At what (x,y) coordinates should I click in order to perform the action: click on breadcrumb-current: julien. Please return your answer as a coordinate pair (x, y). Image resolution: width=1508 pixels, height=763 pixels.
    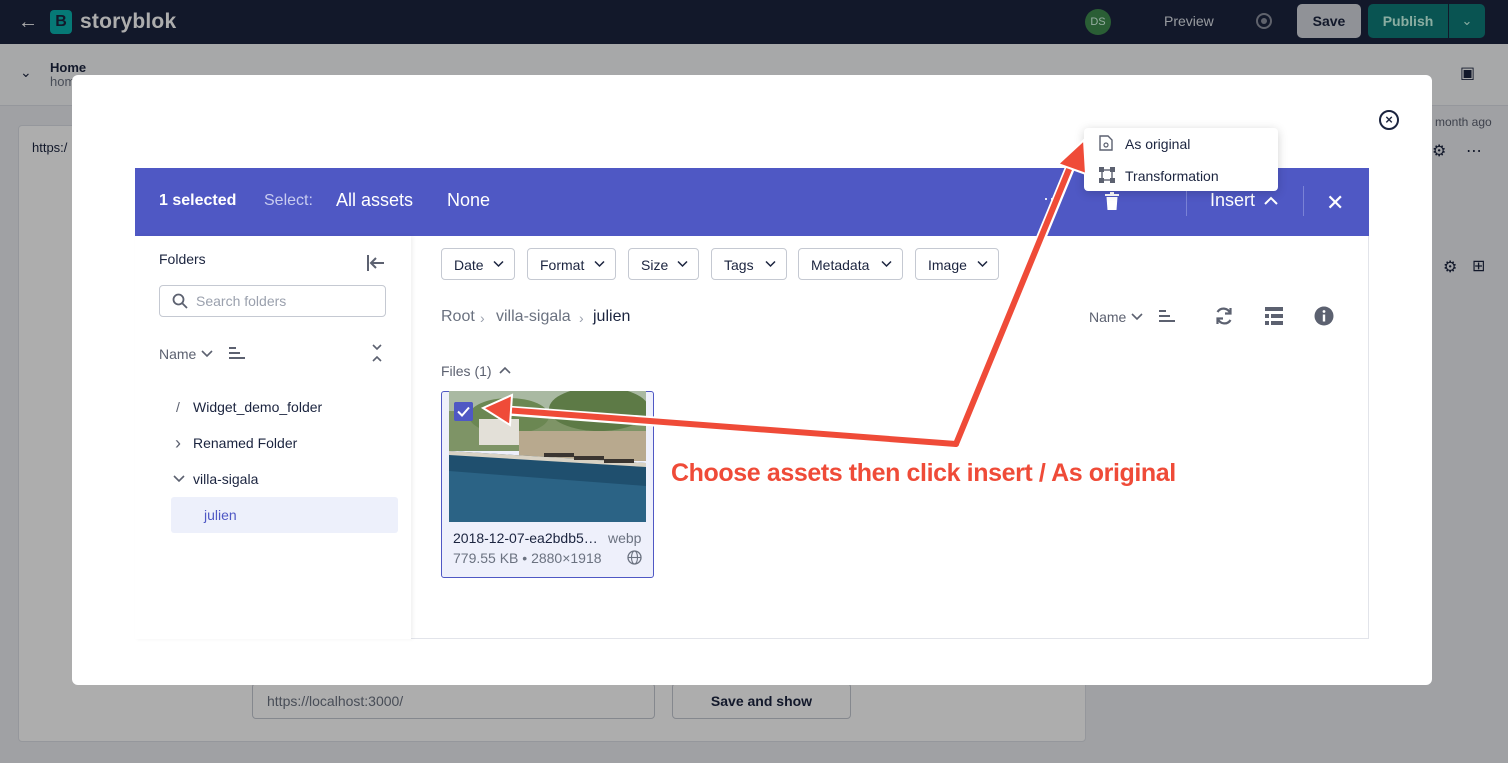
    Looking at the image, I should click on (612, 316).